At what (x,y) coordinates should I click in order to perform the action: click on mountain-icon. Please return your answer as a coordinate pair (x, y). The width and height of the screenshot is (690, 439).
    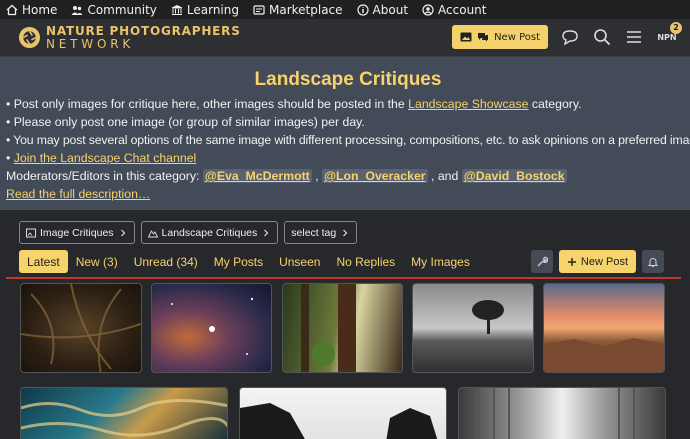
    Looking at the image, I should click on (152, 233).